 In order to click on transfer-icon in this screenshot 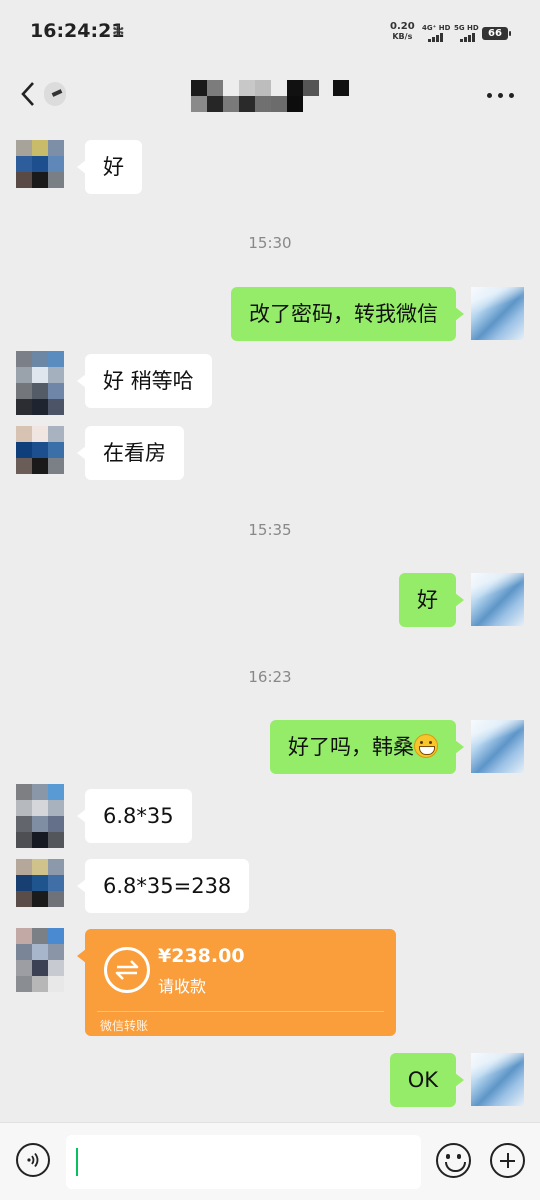, I will do `click(127, 970)`.